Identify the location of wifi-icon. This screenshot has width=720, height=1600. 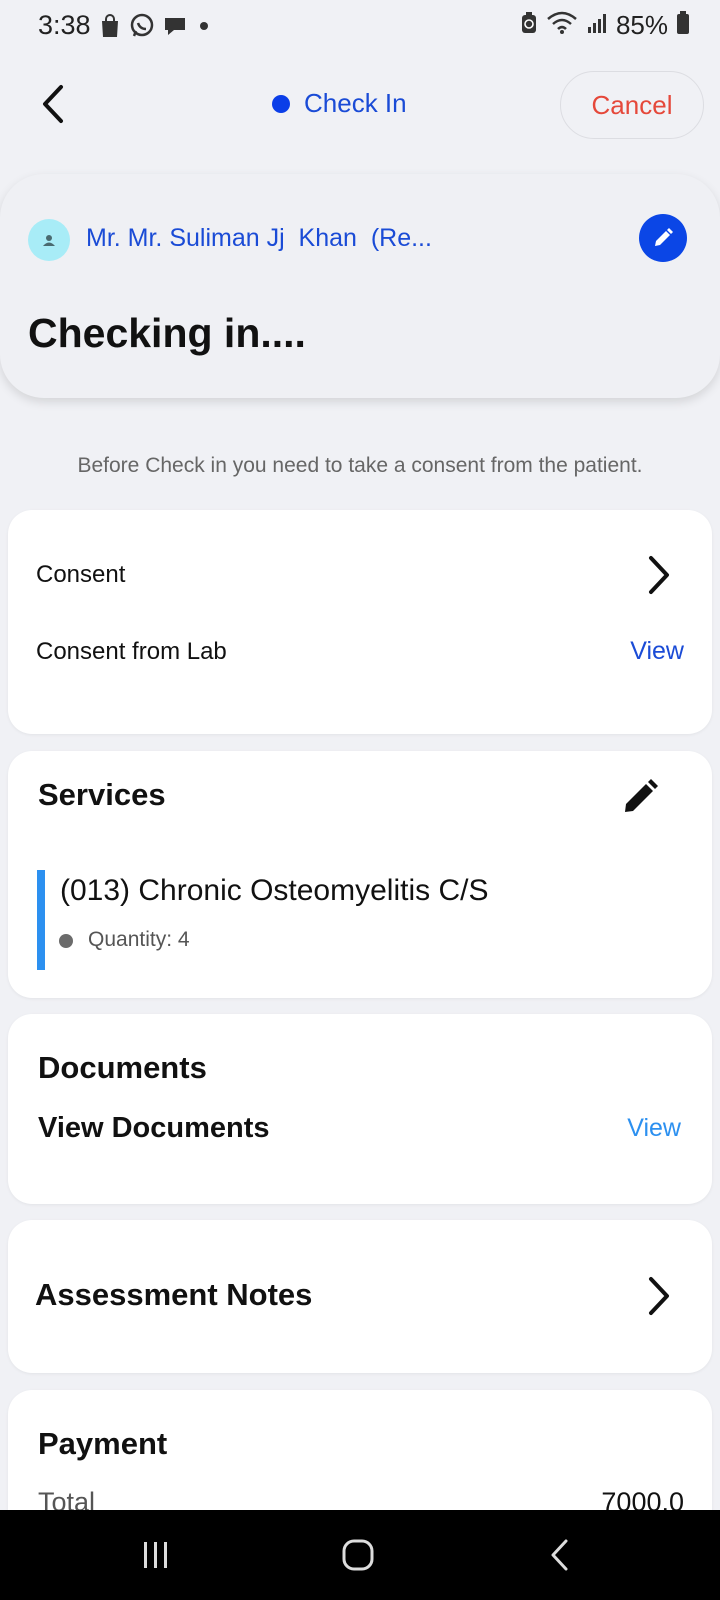
(562, 25).